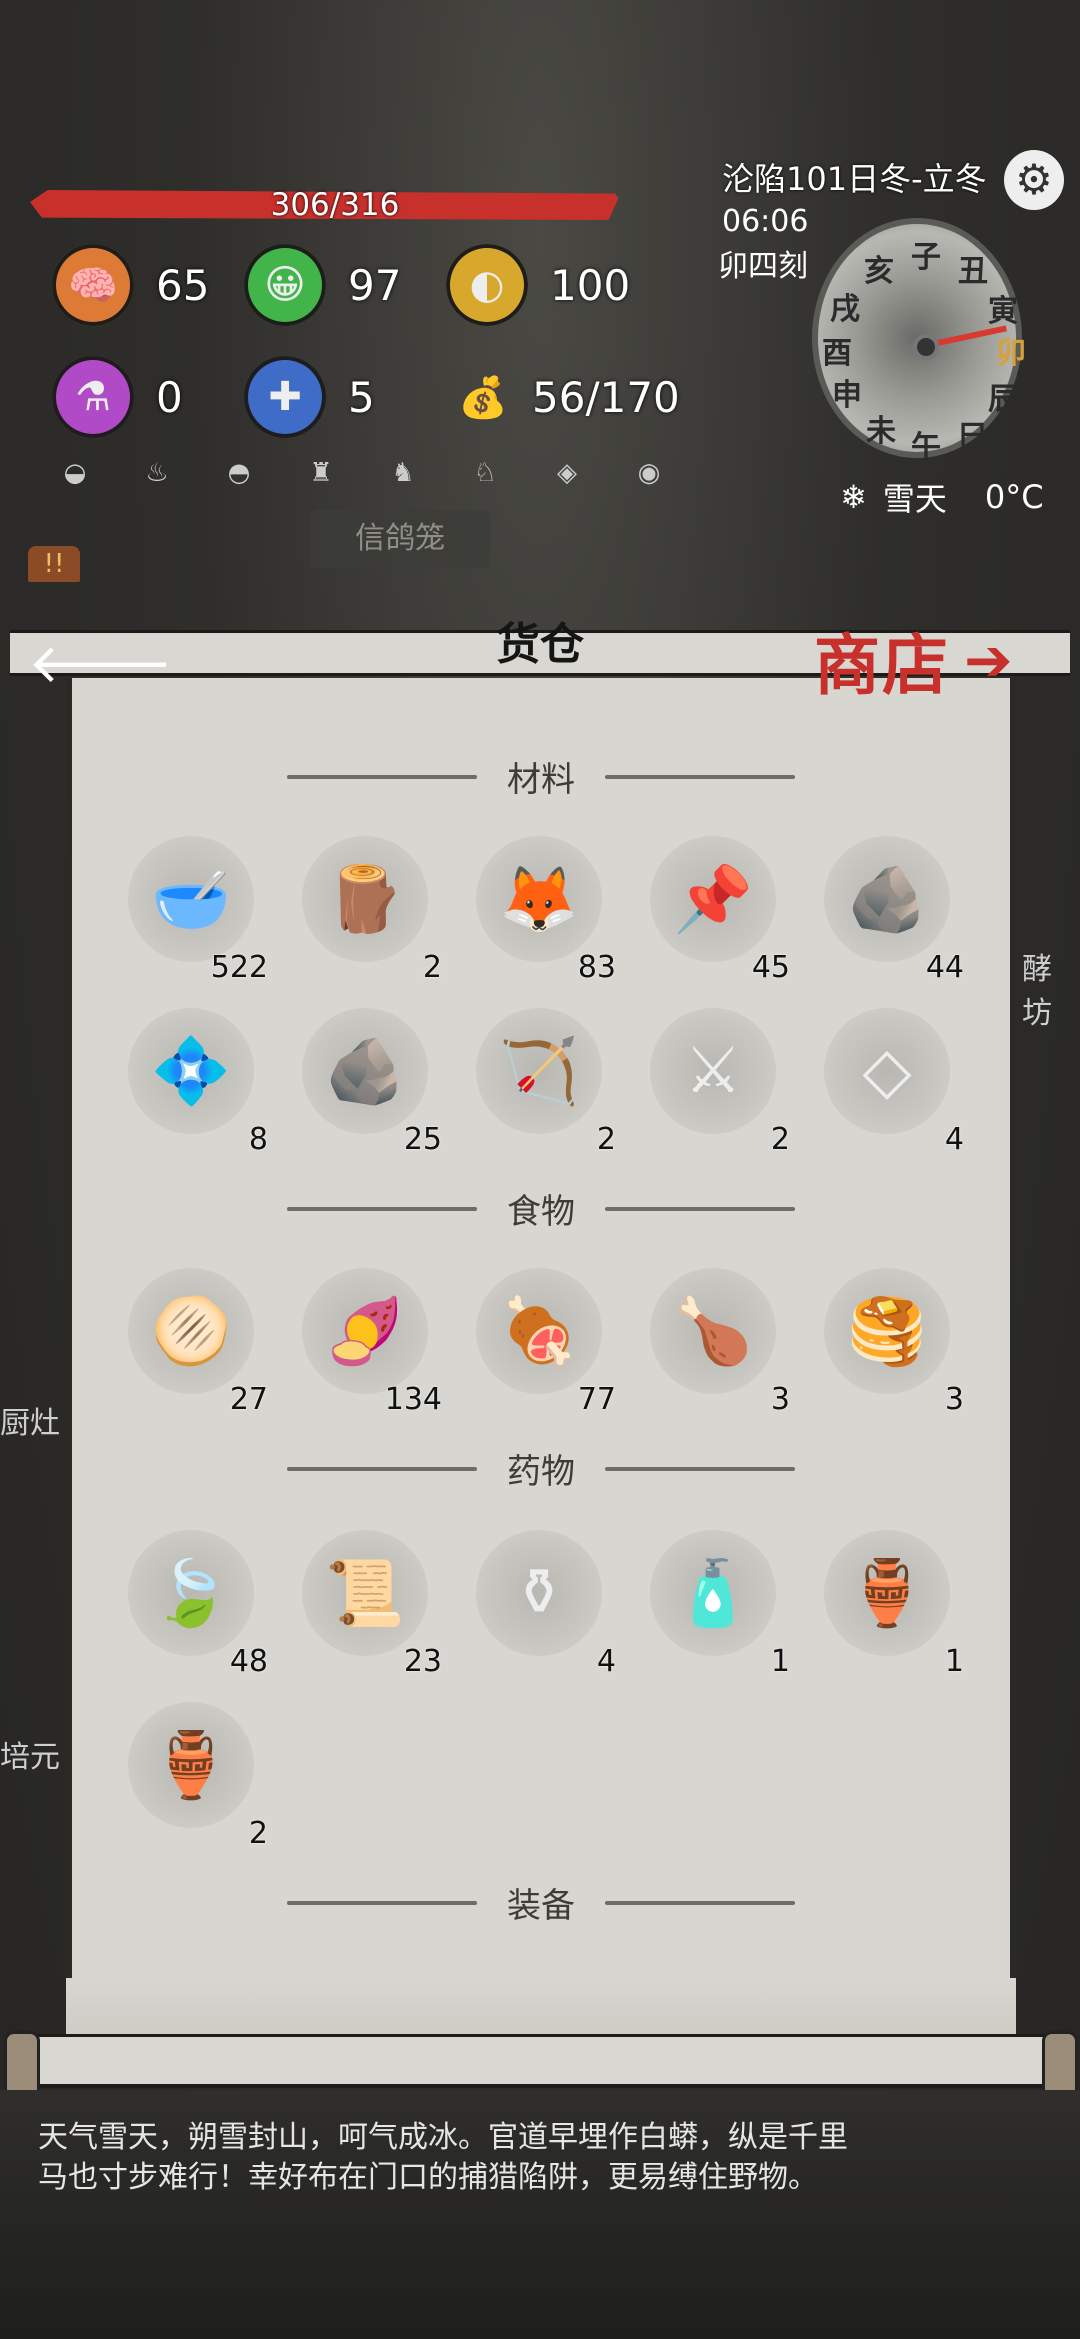 The image size is (1080, 2339). Describe the element at coordinates (590, 285) in the screenshot. I see `hunger-value: 100` at that location.